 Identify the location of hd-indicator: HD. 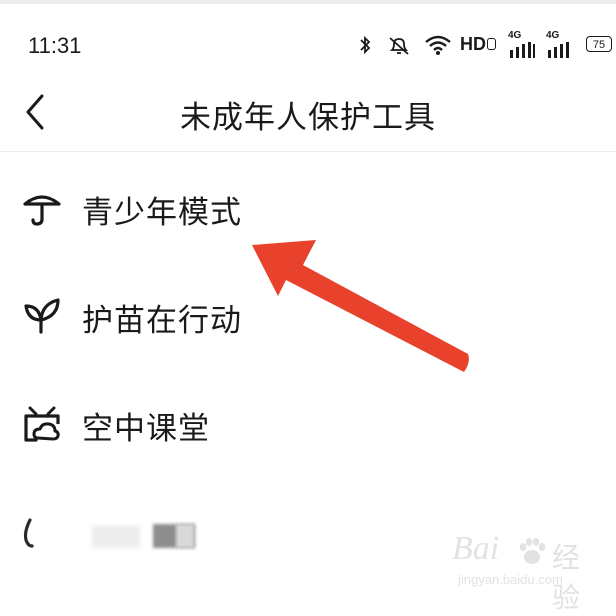
(478, 44).